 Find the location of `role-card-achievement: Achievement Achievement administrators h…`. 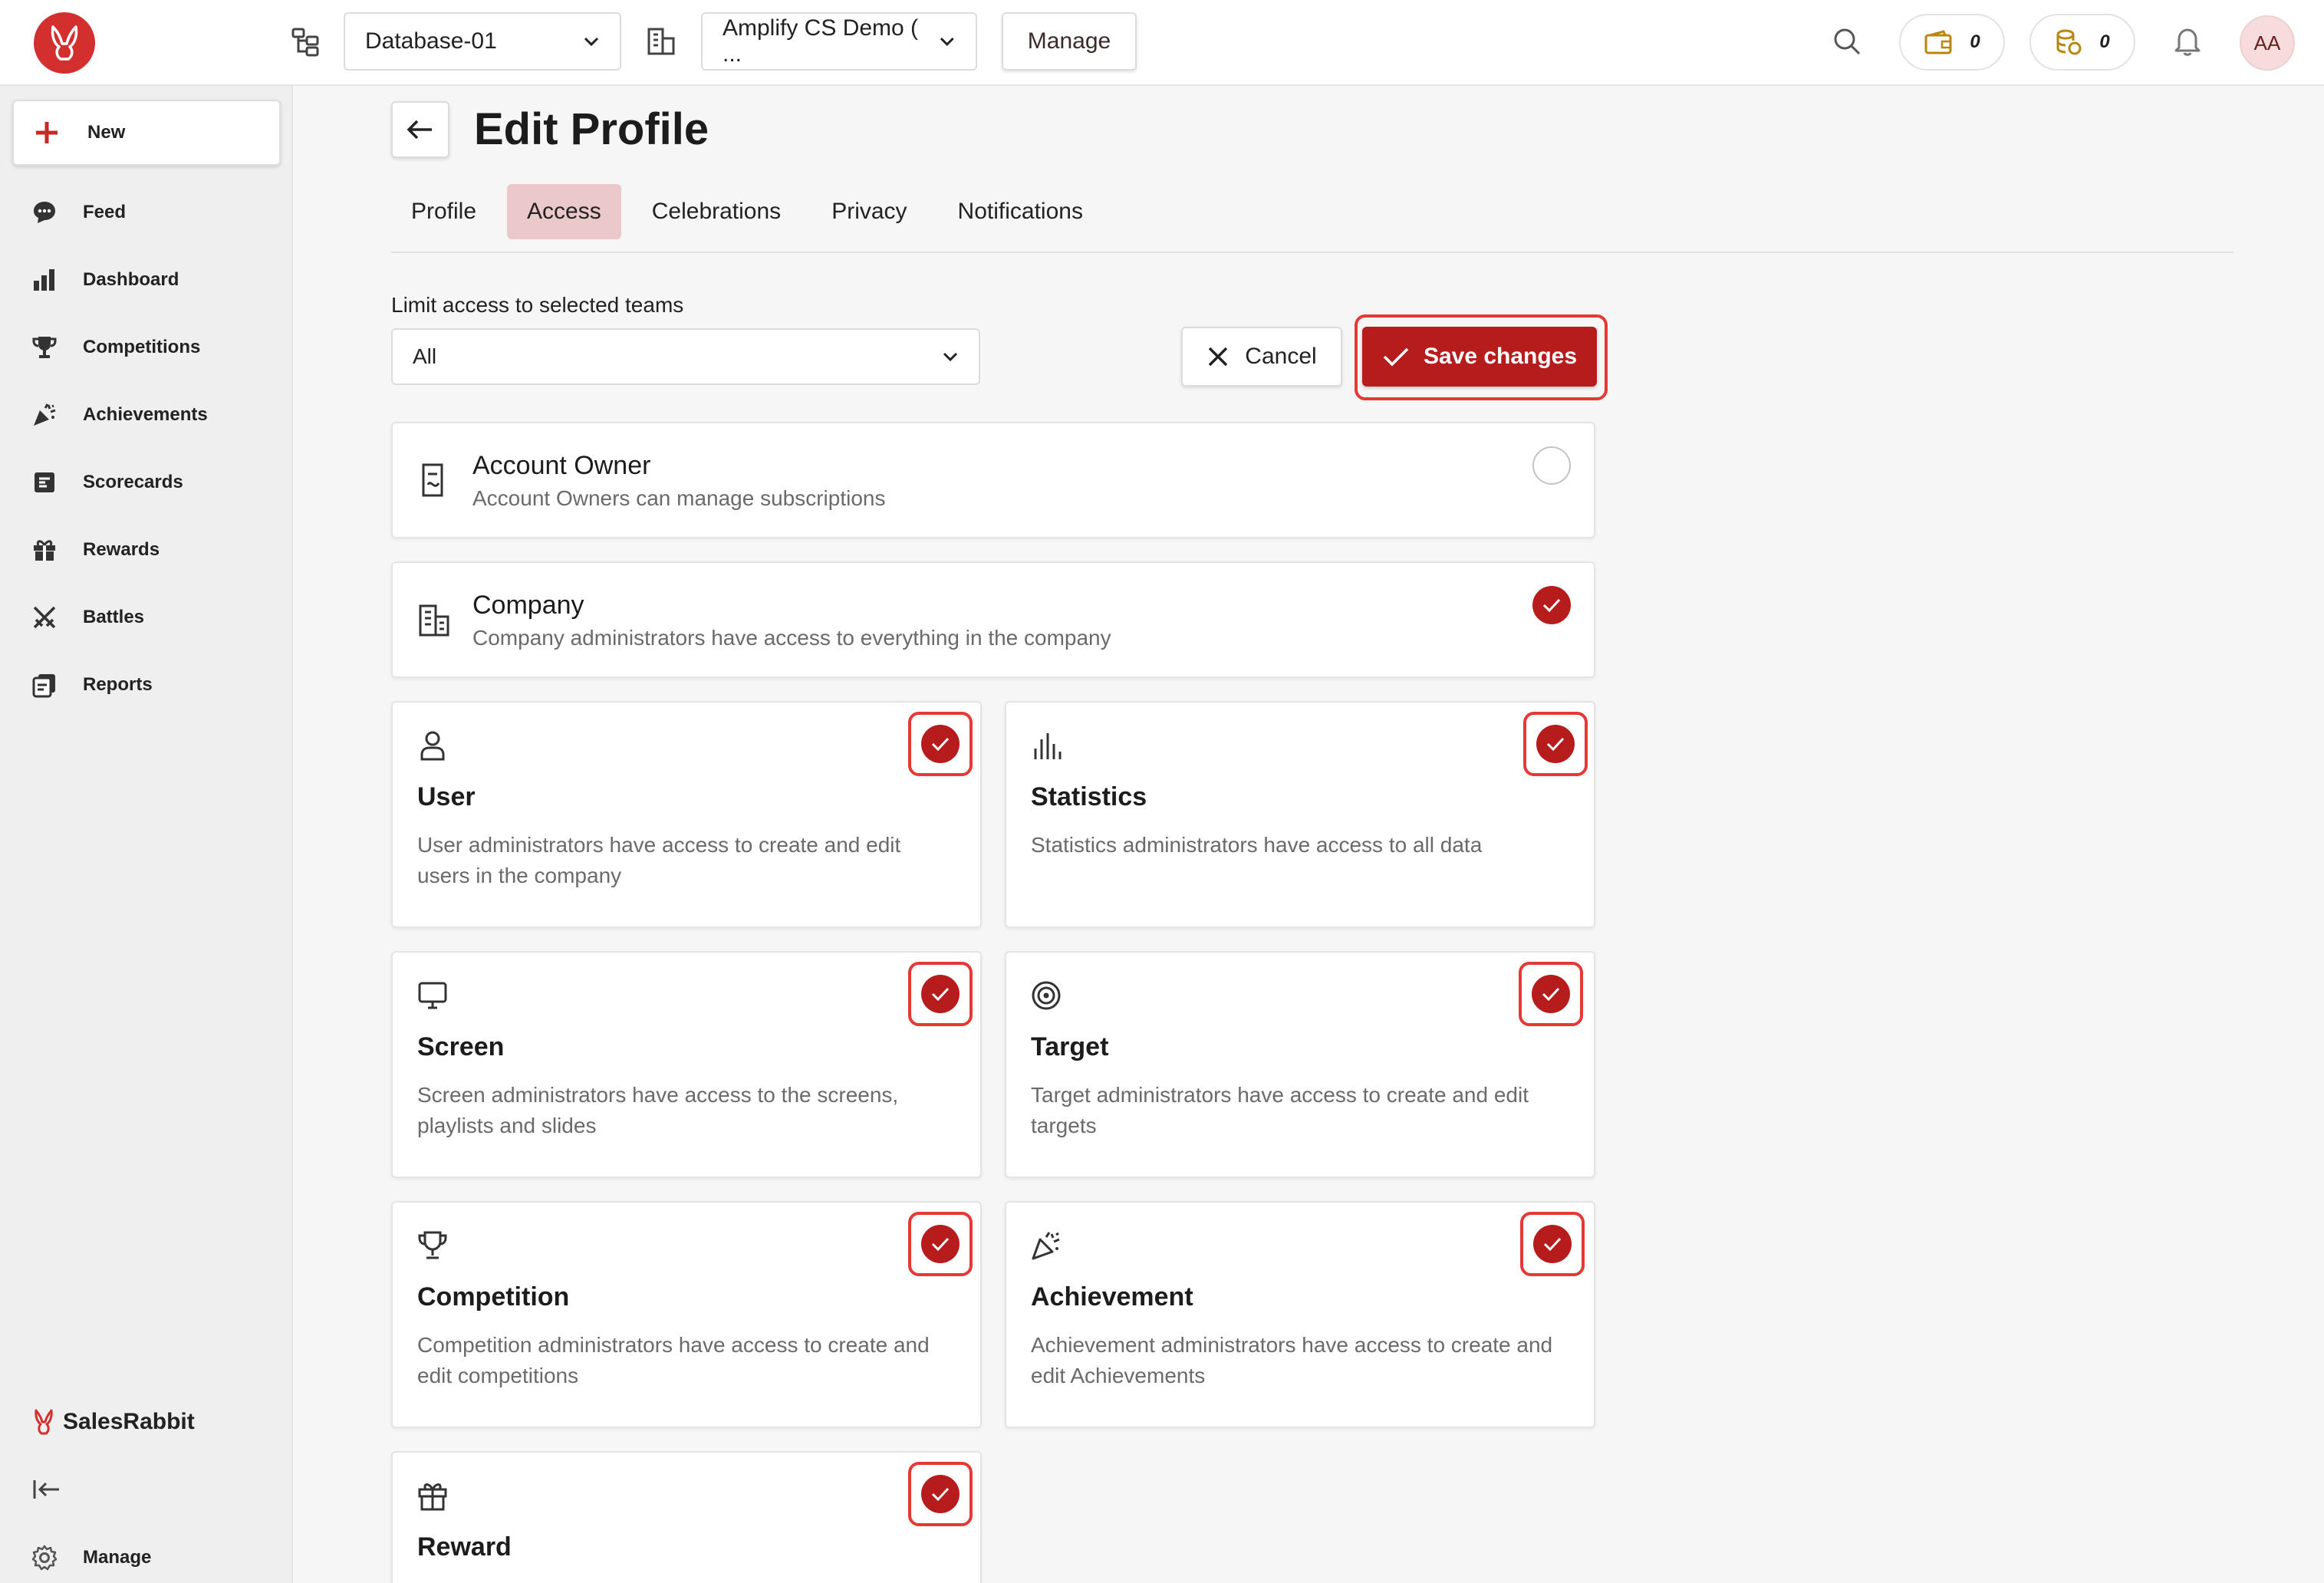

role-card-achievement: Achievement Achievement administrators h… is located at coordinates (1300, 1314).